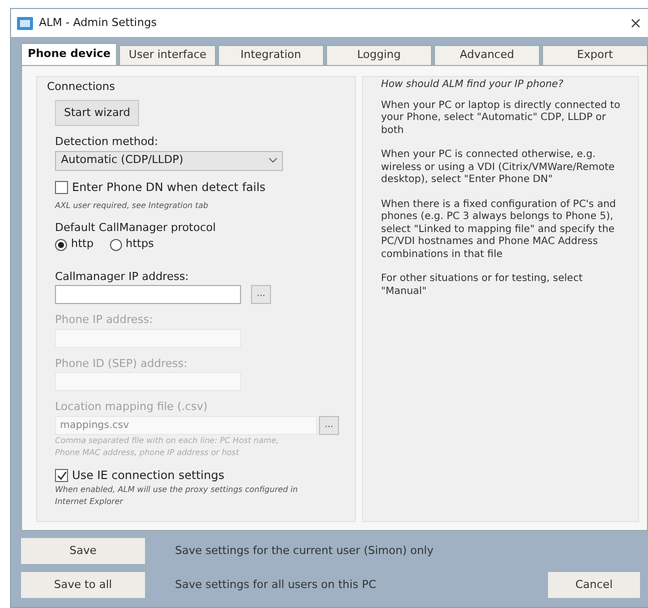  What do you see at coordinates (273, 160) in the screenshot?
I see `caret-icon` at bounding box center [273, 160].